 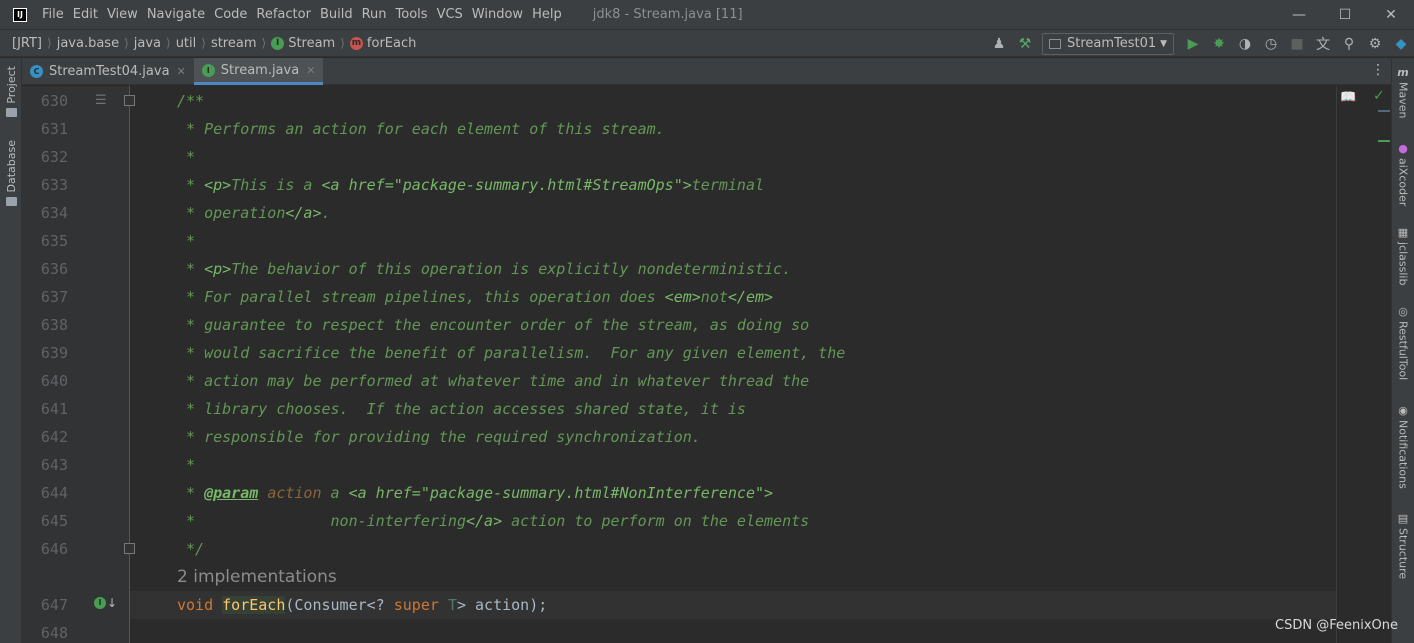 I want to click on breadcrumb-stream-package: stream, so click(x=234, y=43).